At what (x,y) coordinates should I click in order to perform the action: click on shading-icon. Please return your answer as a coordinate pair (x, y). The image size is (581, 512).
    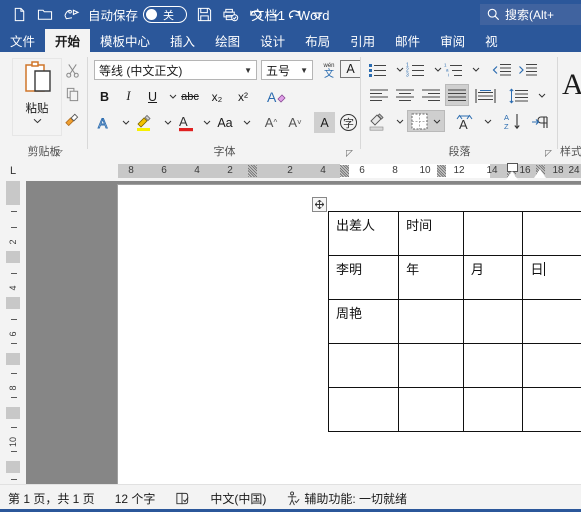
    Looking at the image, I should click on (378, 121).